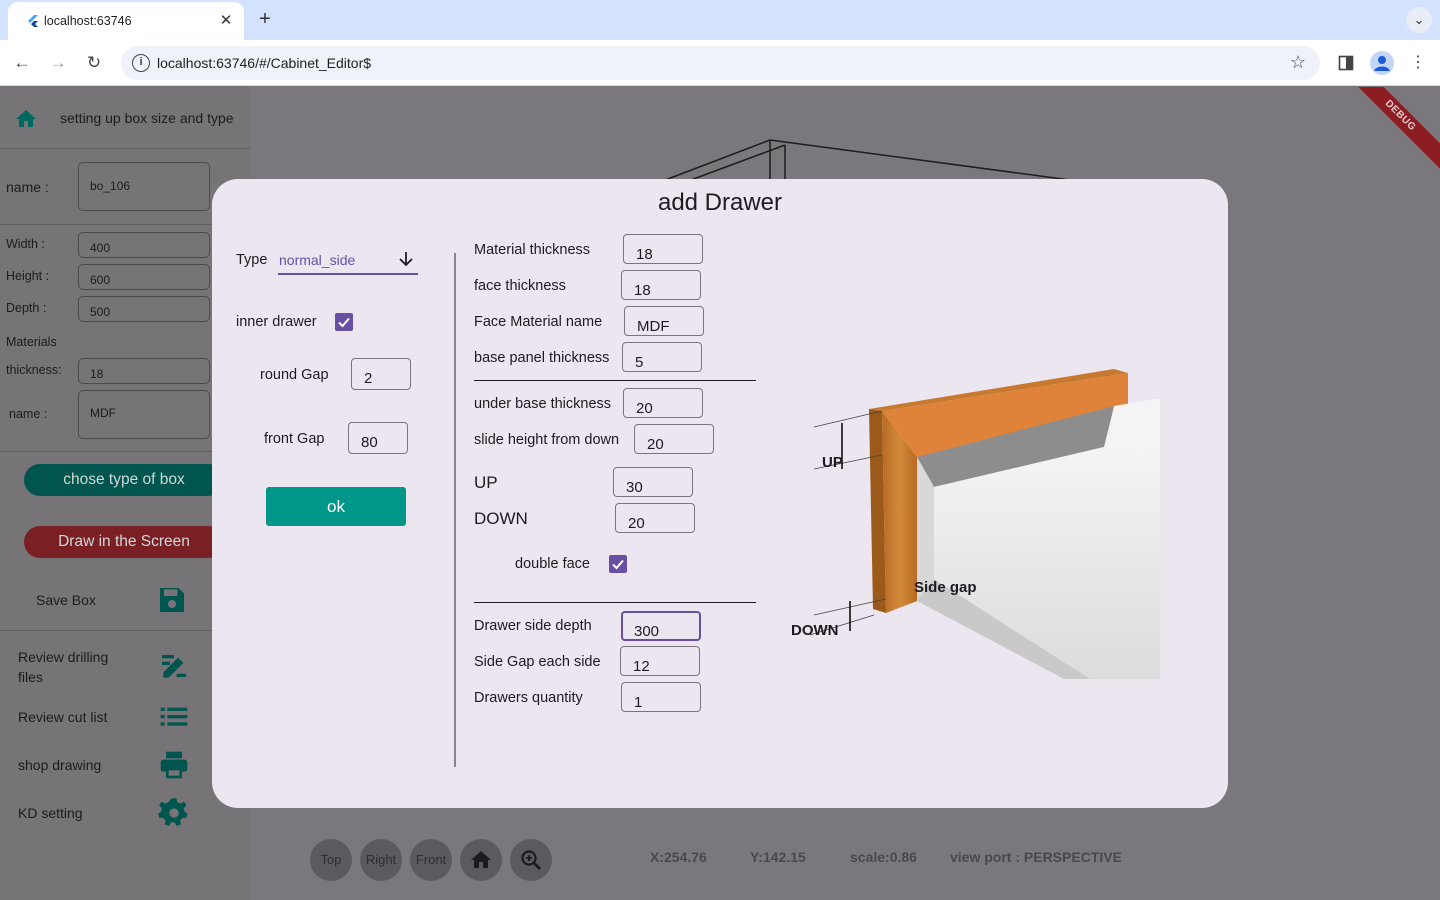 Image resolution: width=1440 pixels, height=900 pixels. I want to click on kd-setting-label: KD setting, so click(50, 813).